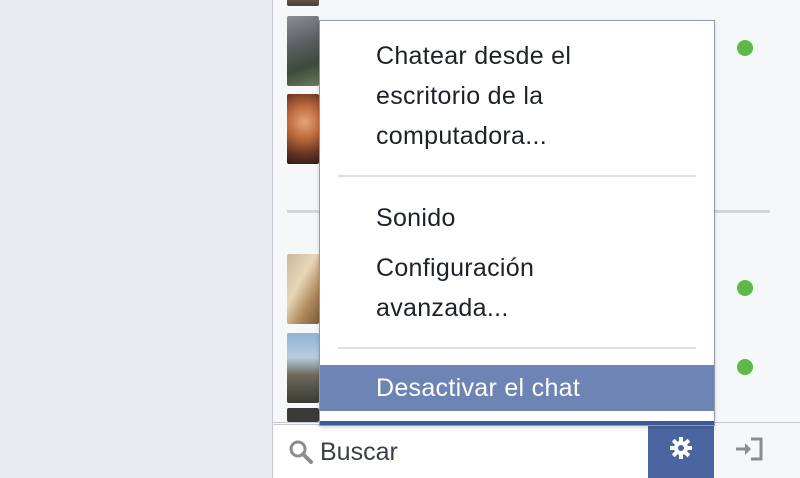 The image size is (800, 478). I want to click on chat-search-box, so click(461, 451).